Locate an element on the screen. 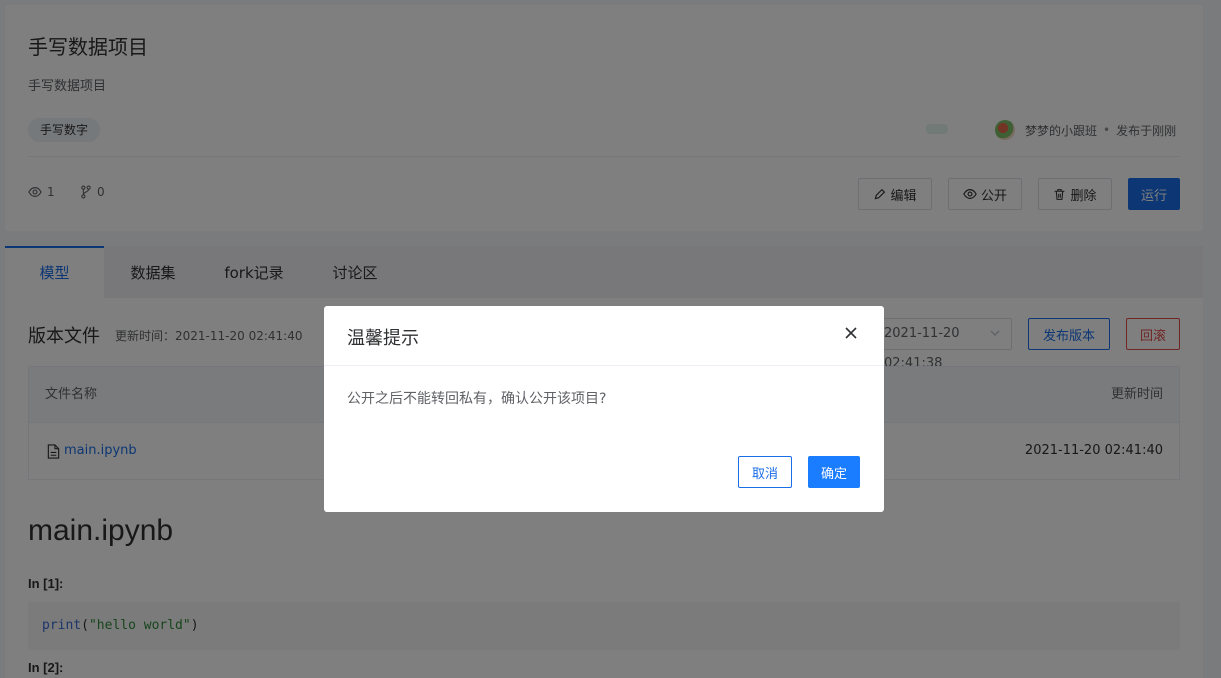 The image size is (1221, 678). dialog-header: 温馨提示 is located at coordinates (604, 336).